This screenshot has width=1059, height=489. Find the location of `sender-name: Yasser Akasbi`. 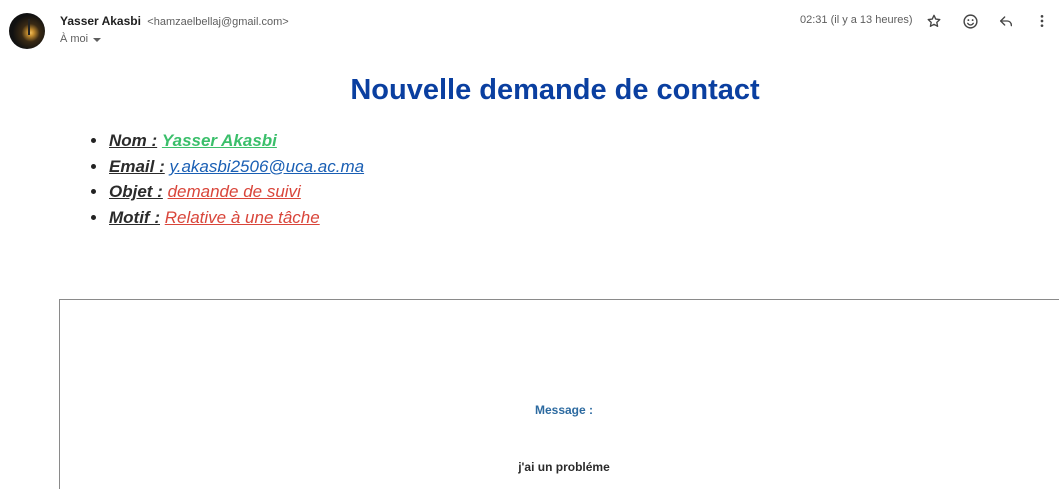

sender-name: Yasser Akasbi is located at coordinates (100, 21).